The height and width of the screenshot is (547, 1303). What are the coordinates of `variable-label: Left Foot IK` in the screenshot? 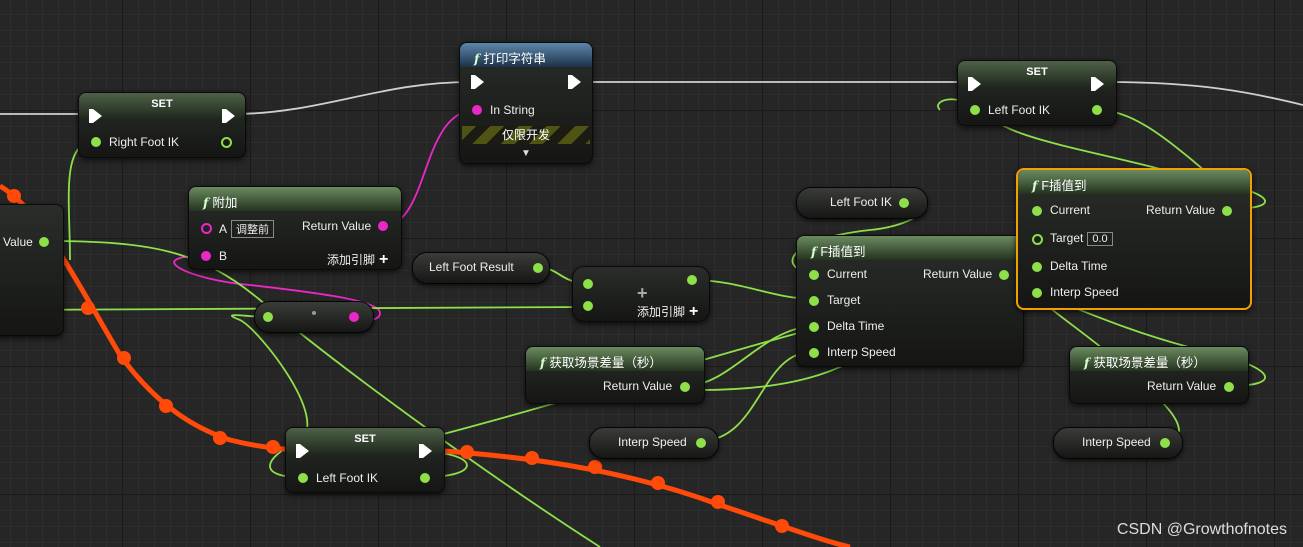 It's located at (861, 202).